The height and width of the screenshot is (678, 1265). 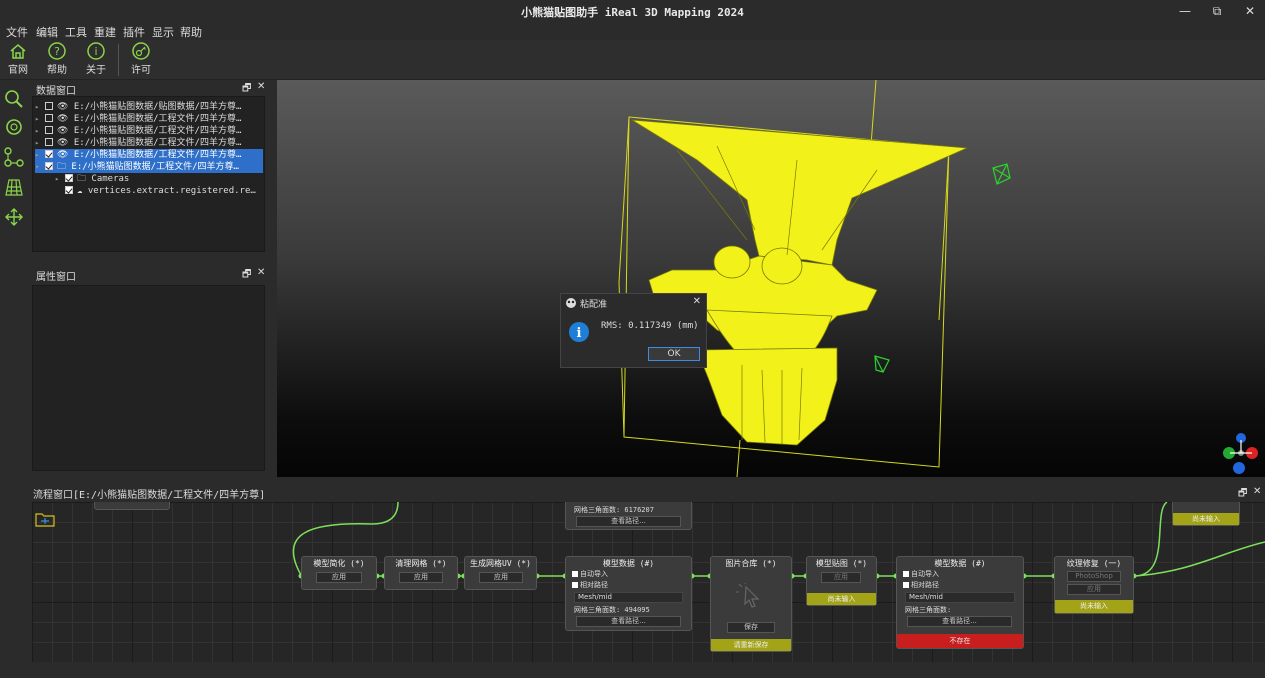 What do you see at coordinates (148, 378) in the screenshot?
I see `property-panel` at bounding box center [148, 378].